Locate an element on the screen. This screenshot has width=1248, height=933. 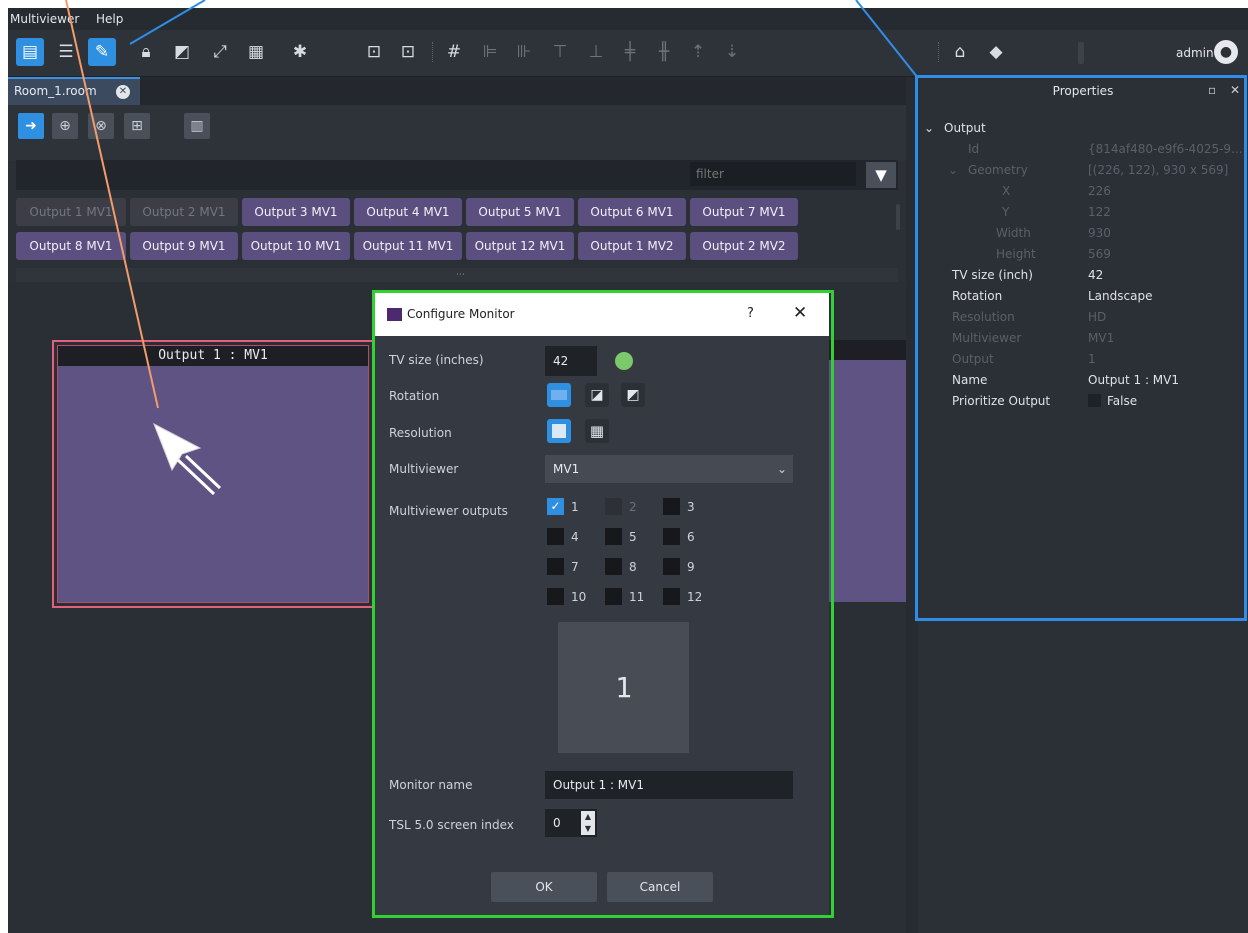
monitor-partial-body is located at coordinates (867, 481).